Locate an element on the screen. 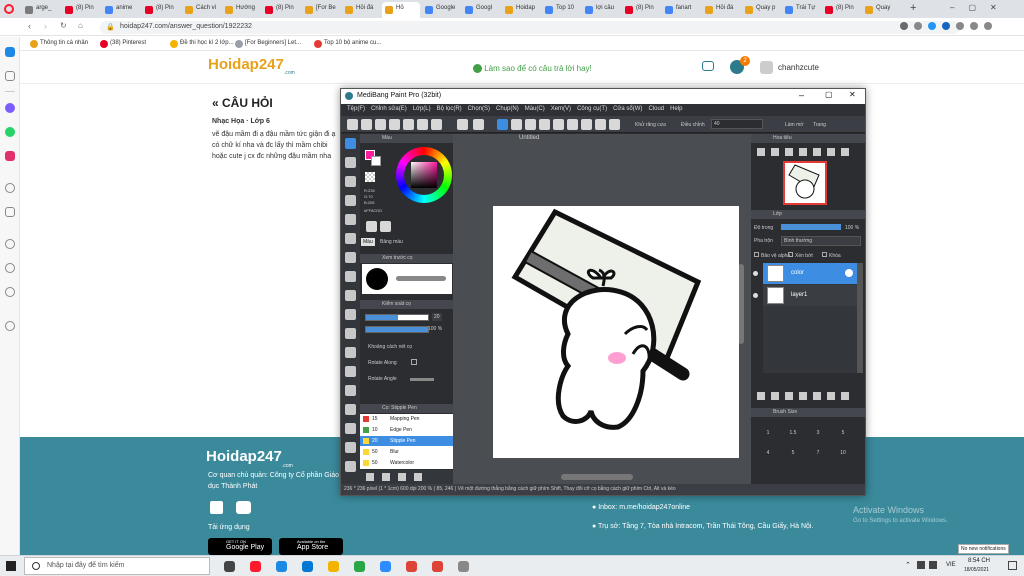 Image resolution: width=1024 pixels, height=576 pixels. menu-item: Help is located at coordinates (676, 109).